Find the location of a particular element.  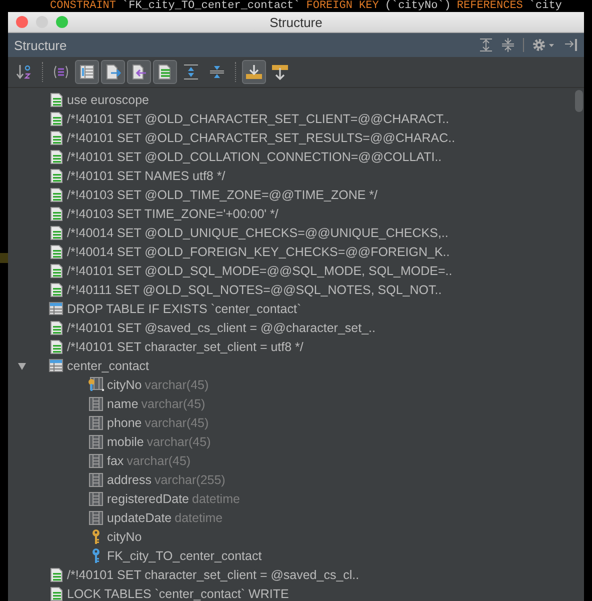

tree-item-label: /*!40103 SET TIME_ZONE='+00:00' */ is located at coordinates (172, 213).